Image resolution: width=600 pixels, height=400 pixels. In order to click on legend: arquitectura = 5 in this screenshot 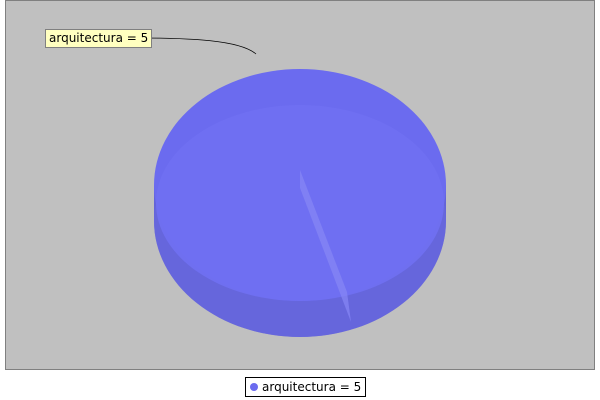, I will do `click(306, 387)`.